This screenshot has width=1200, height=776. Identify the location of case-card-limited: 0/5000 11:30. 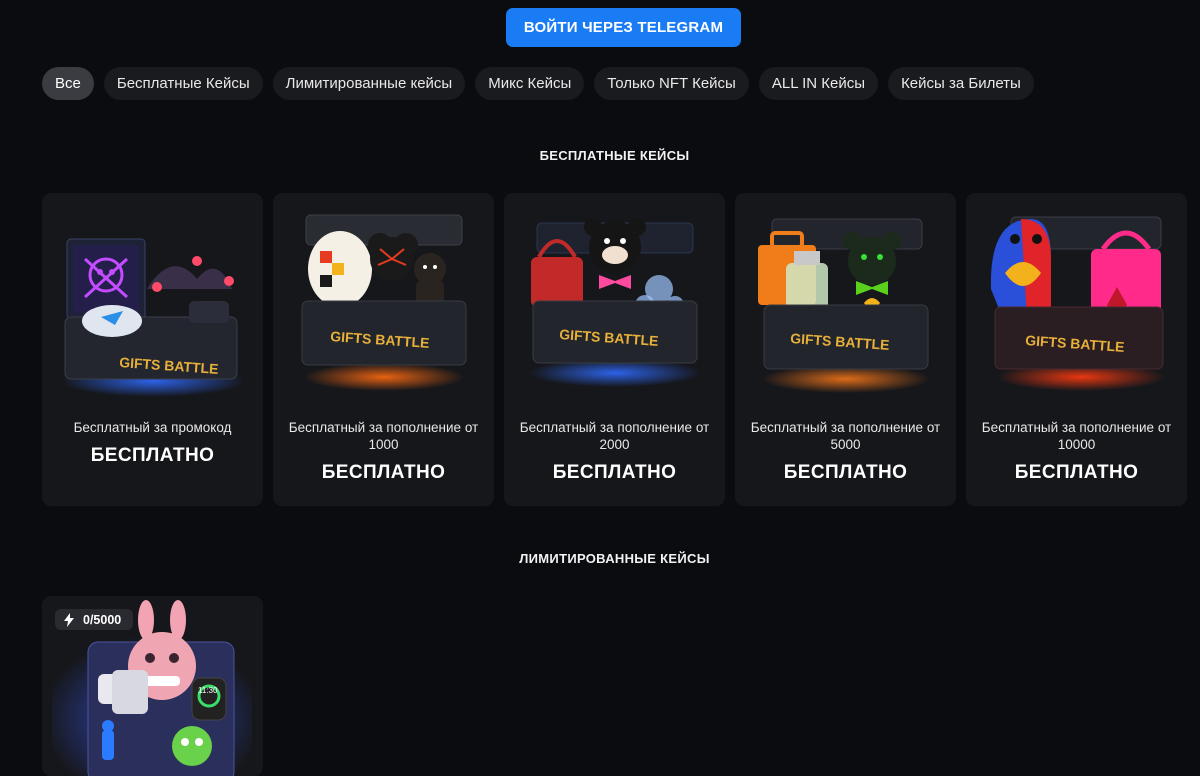
(152, 686).